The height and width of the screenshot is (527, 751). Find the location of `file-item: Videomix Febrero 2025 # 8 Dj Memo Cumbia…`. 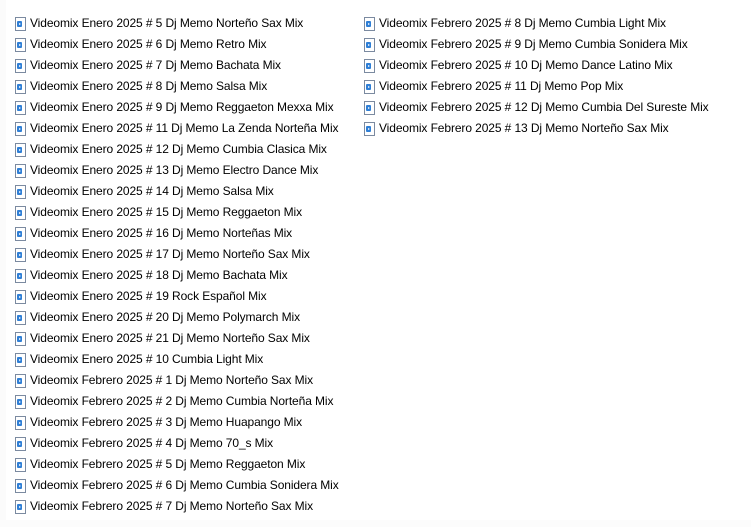

file-item: Videomix Febrero 2025 # 8 Dj Memo Cumbia… is located at coordinates (554, 23).